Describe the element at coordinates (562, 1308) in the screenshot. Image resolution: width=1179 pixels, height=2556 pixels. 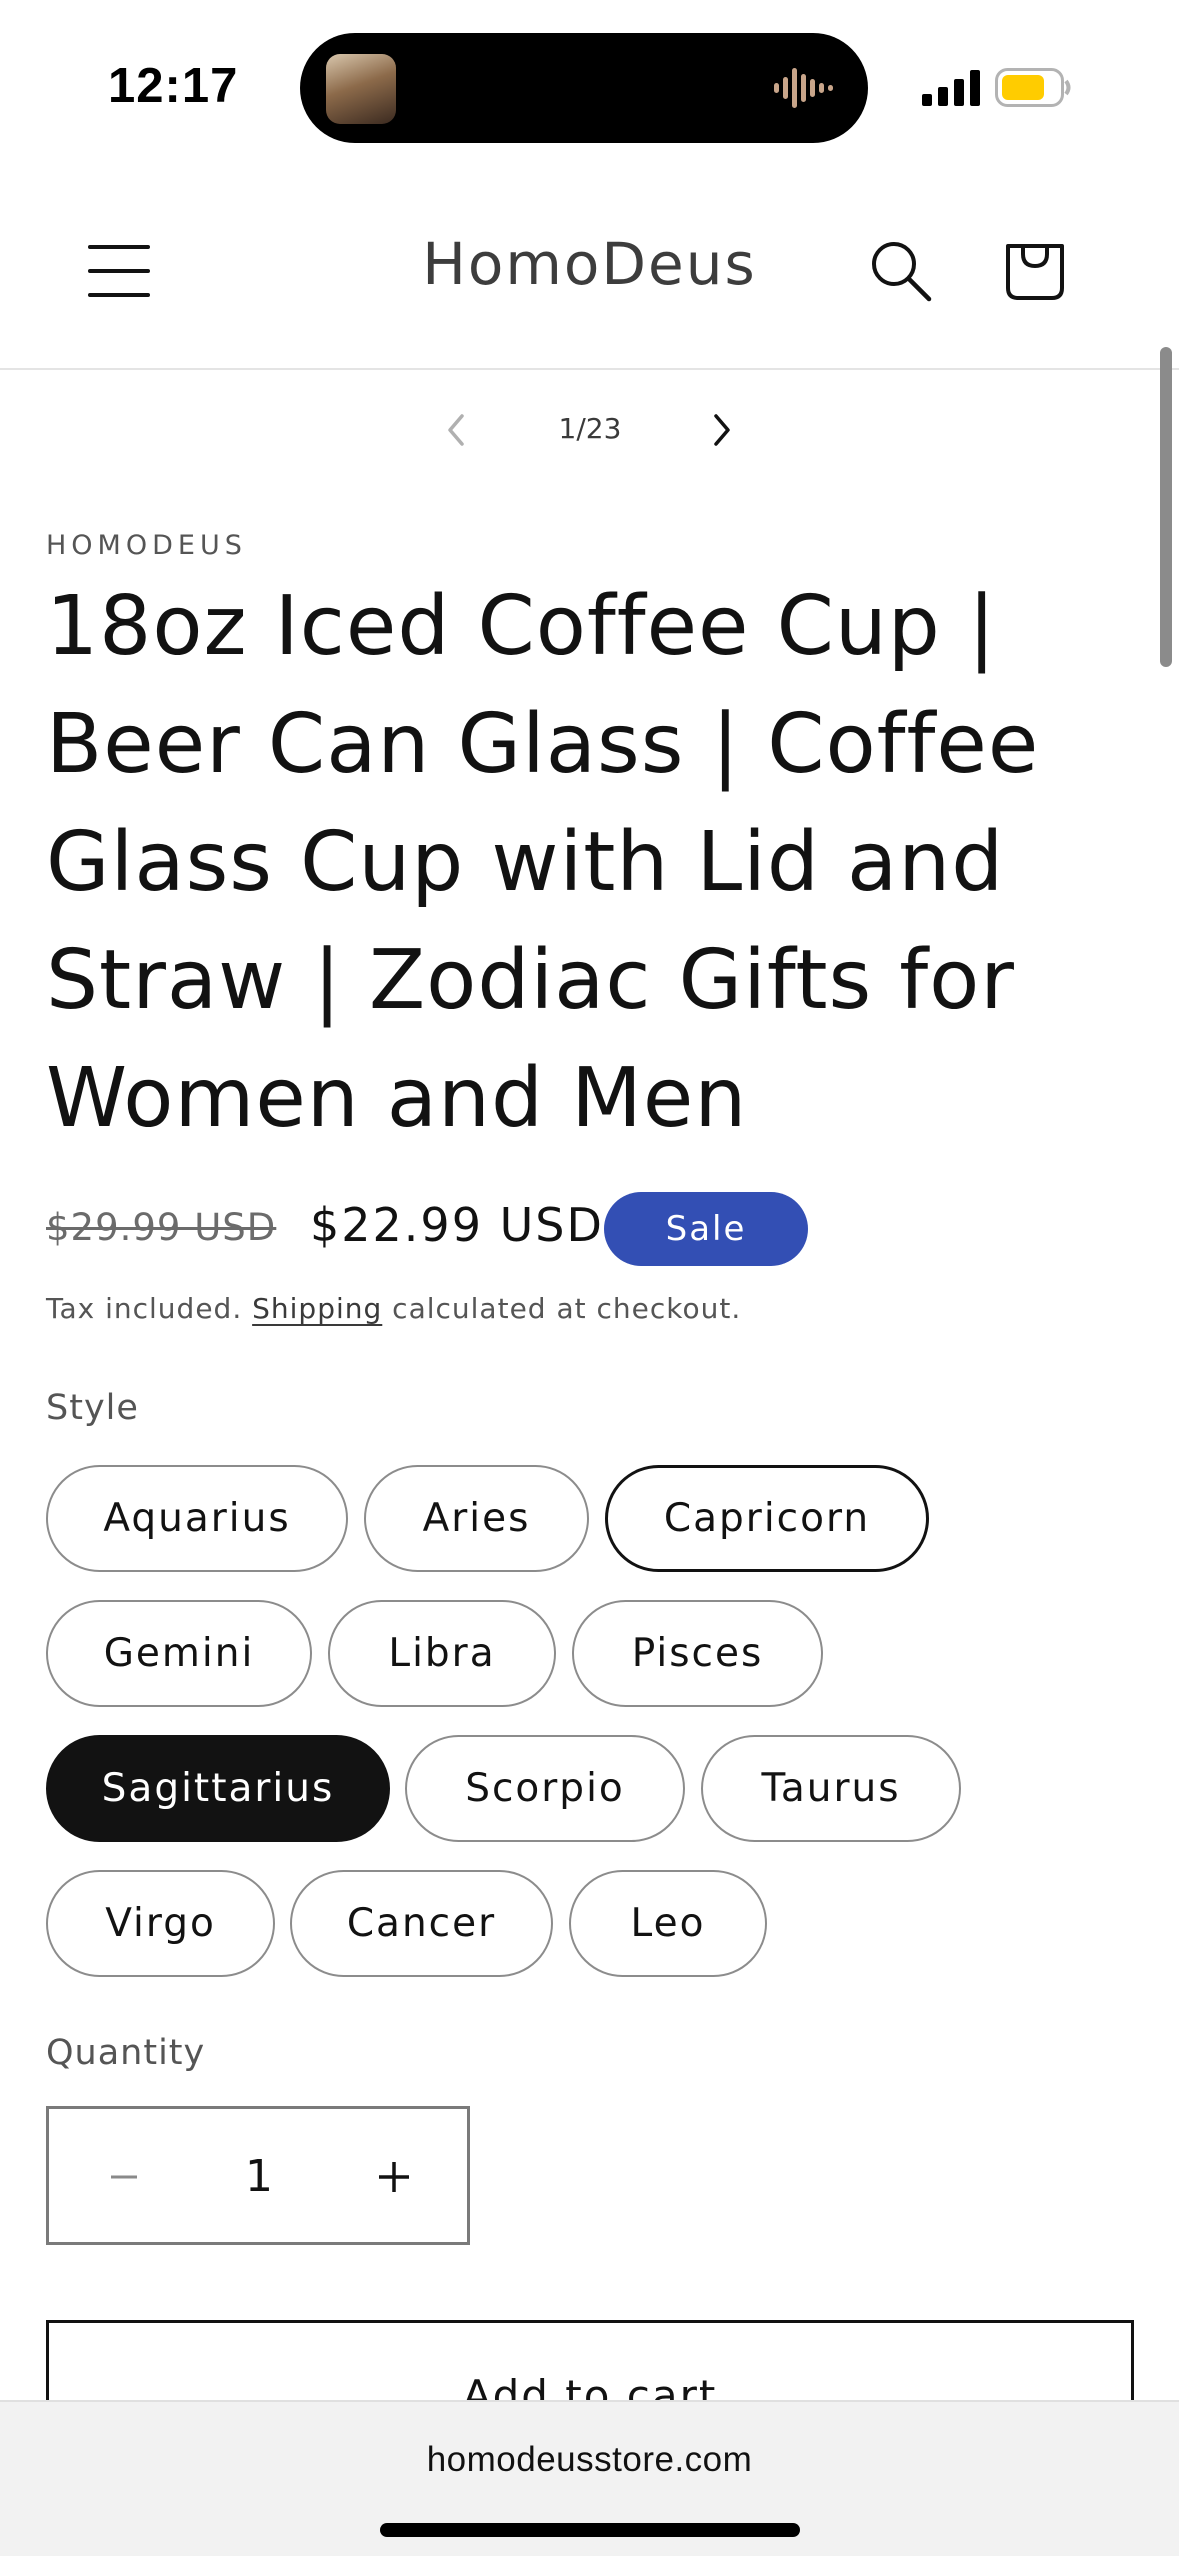
I see `tax-note-after: calculated at checkout.` at that location.